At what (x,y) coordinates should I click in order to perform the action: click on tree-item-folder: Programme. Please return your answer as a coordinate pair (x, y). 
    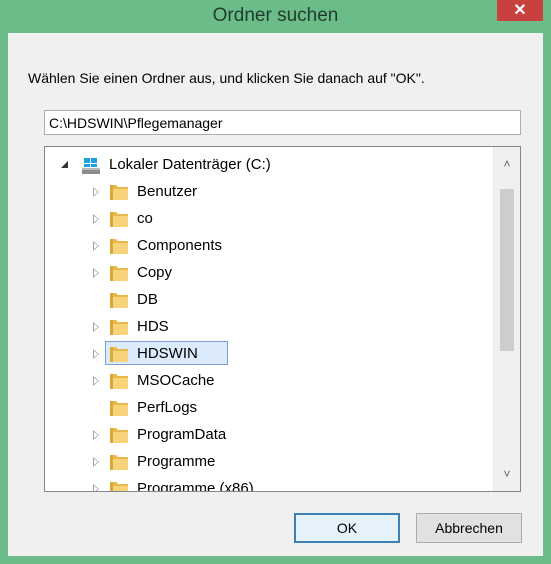
    Looking at the image, I should click on (269, 462).